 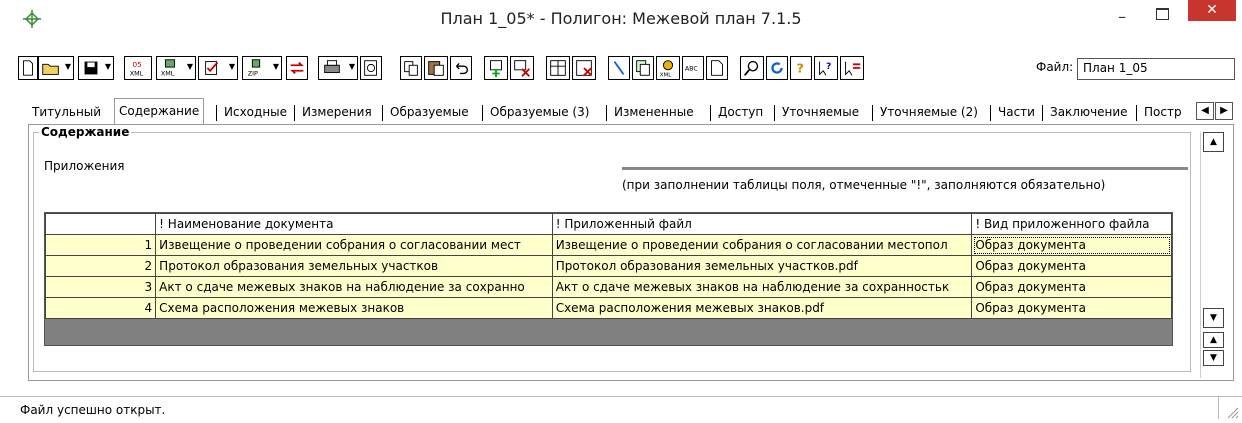 What do you see at coordinates (1162, 14) in the screenshot?
I see `maximize-button` at bounding box center [1162, 14].